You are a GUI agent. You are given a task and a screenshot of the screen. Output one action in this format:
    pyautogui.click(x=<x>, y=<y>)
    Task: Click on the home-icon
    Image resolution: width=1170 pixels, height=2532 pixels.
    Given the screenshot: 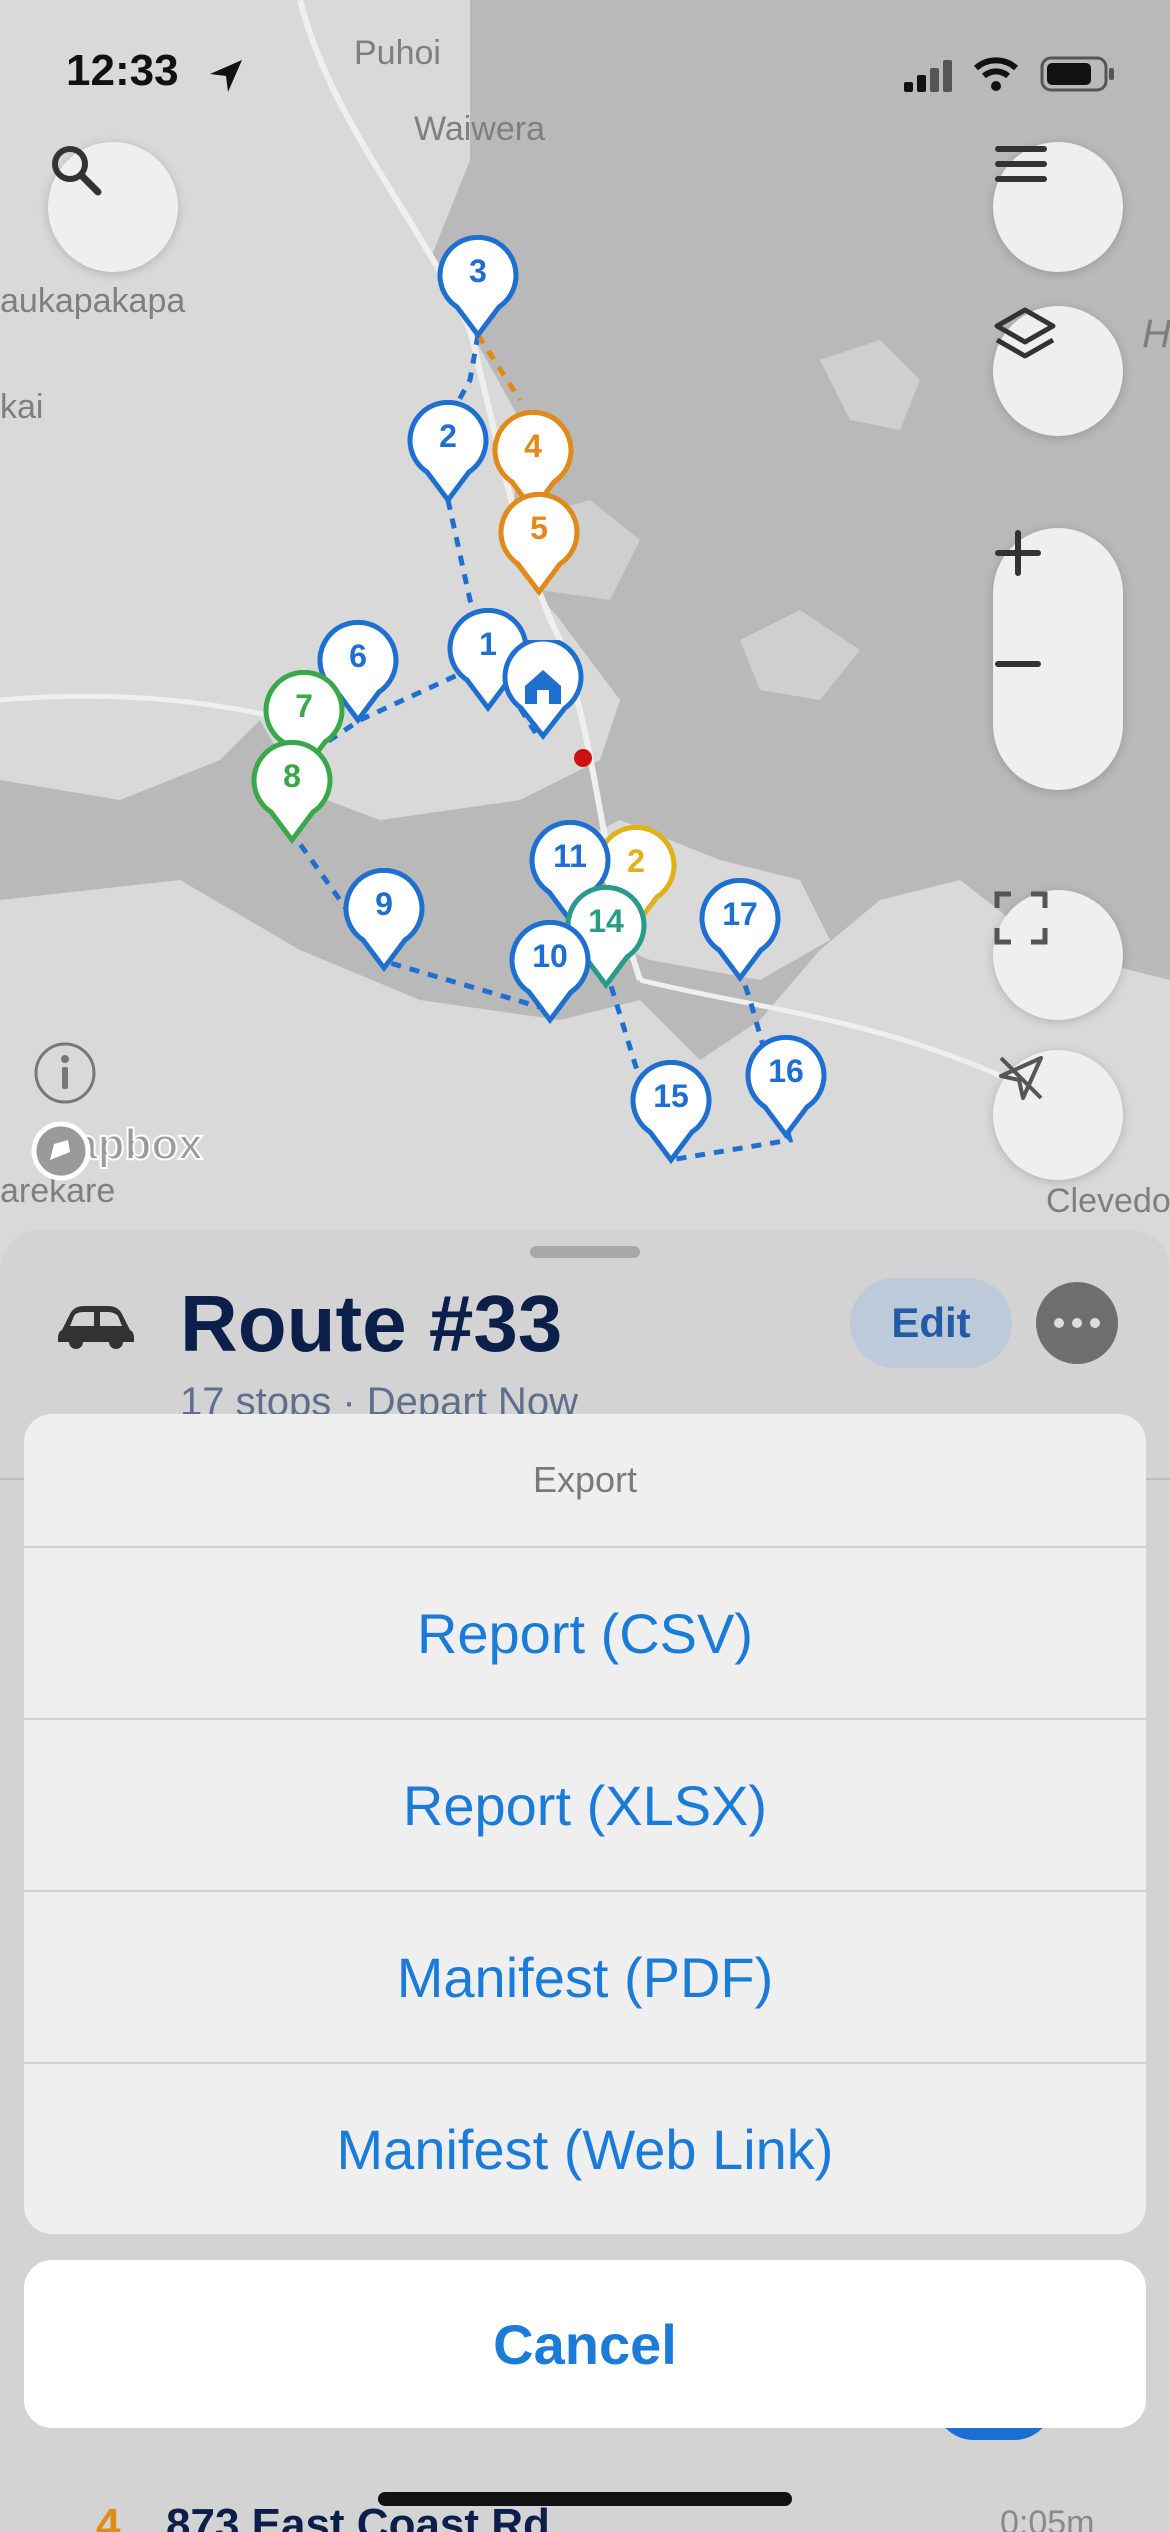 What is the action you would take?
    pyautogui.click(x=543, y=690)
    